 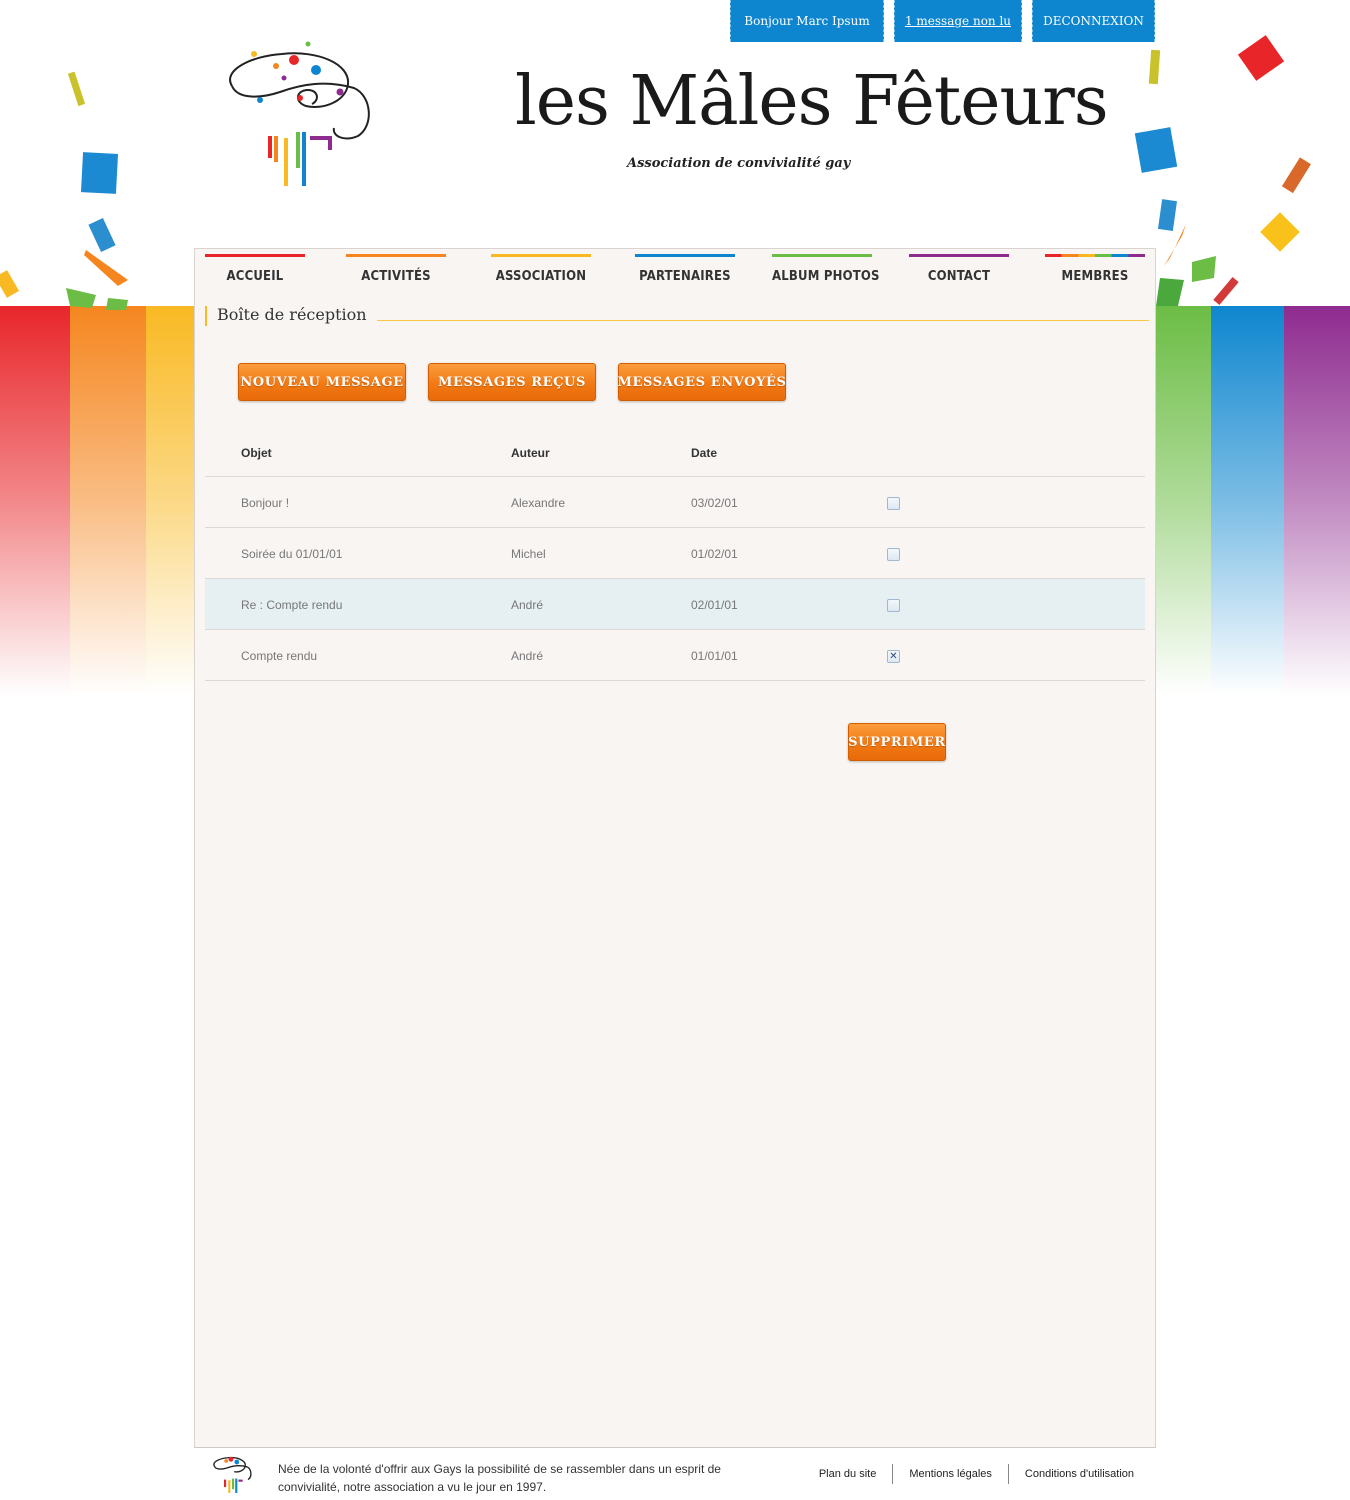 I want to click on nav-label: ASSOCIATION, so click(x=541, y=276).